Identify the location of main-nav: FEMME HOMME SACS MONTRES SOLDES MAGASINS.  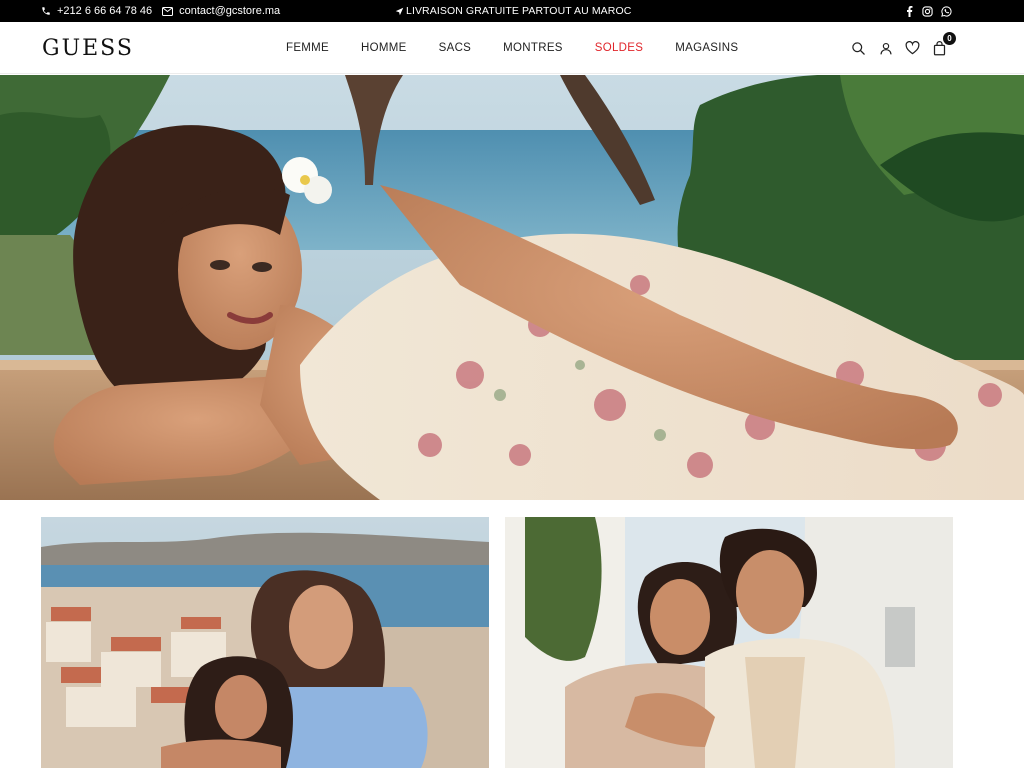
(512, 48).